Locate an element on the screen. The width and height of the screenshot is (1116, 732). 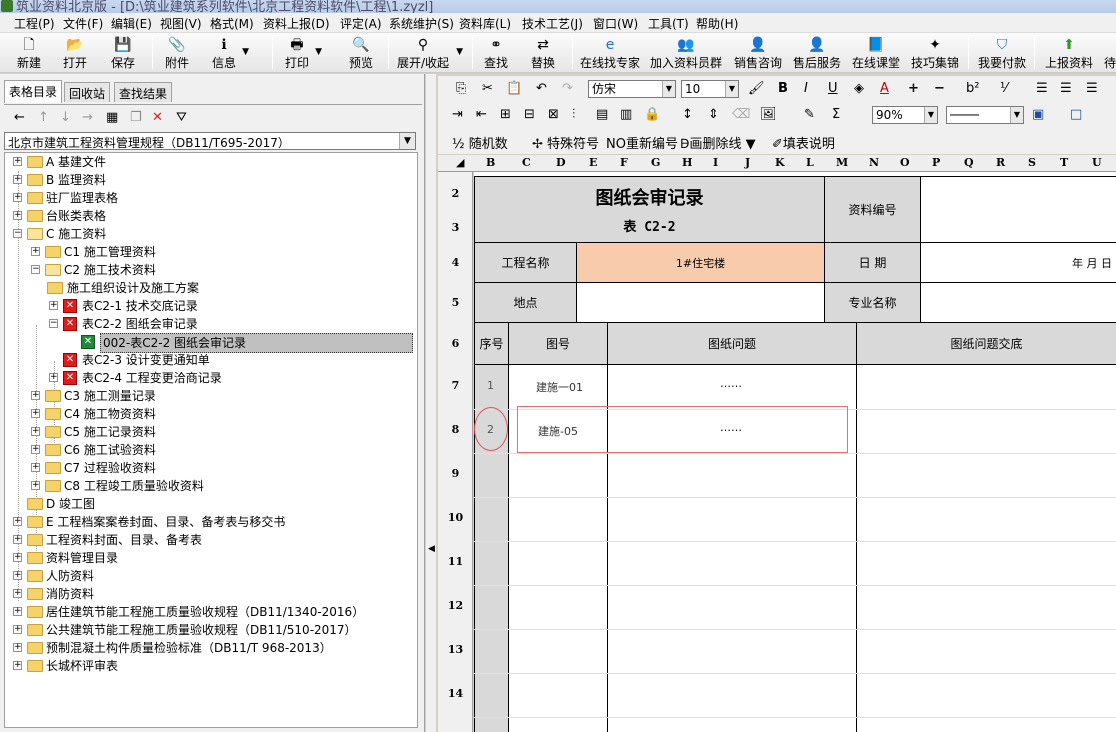
merge-icon: ⊟ is located at coordinates (529, 114).